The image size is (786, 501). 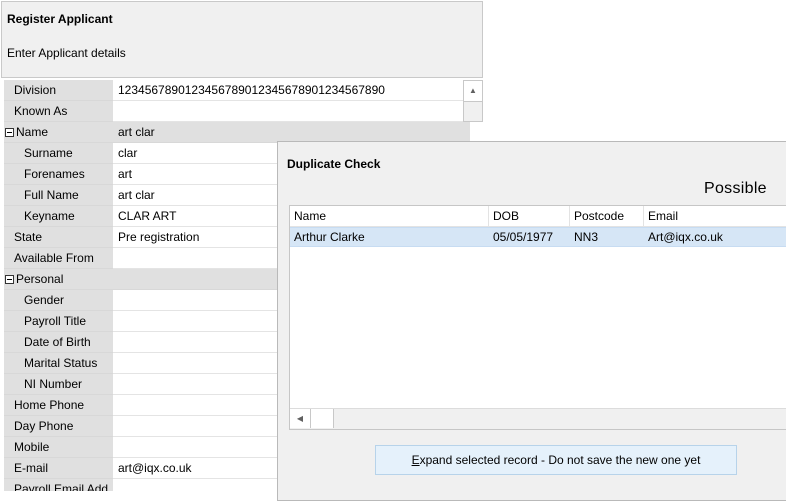 What do you see at coordinates (715, 216) in the screenshot?
I see `column-header-email: Email` at bounding box center [715, 216].